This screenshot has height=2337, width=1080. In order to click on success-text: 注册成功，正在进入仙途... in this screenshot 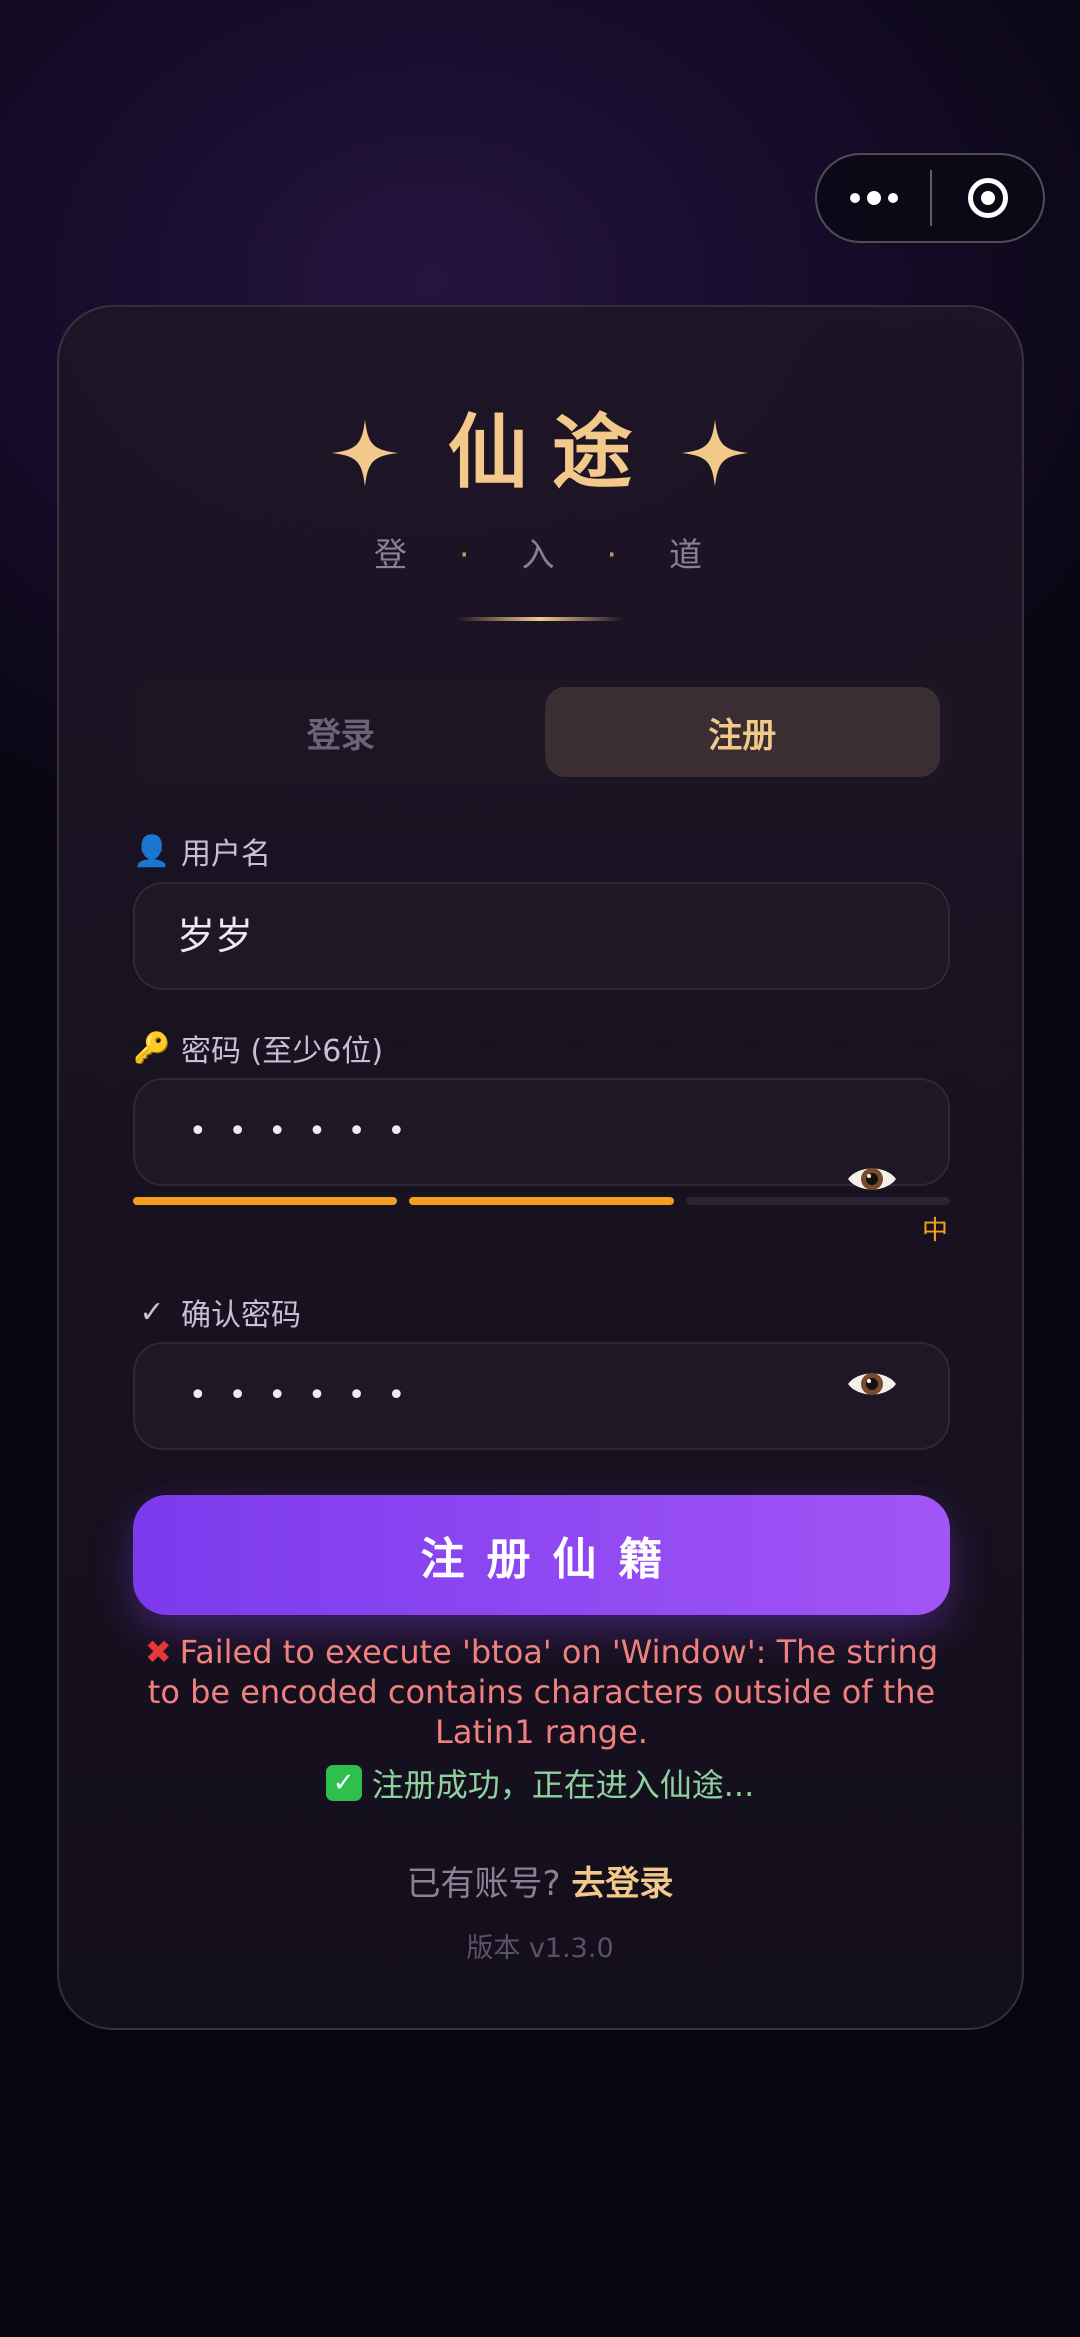, I will do `click(563, 1785)`.